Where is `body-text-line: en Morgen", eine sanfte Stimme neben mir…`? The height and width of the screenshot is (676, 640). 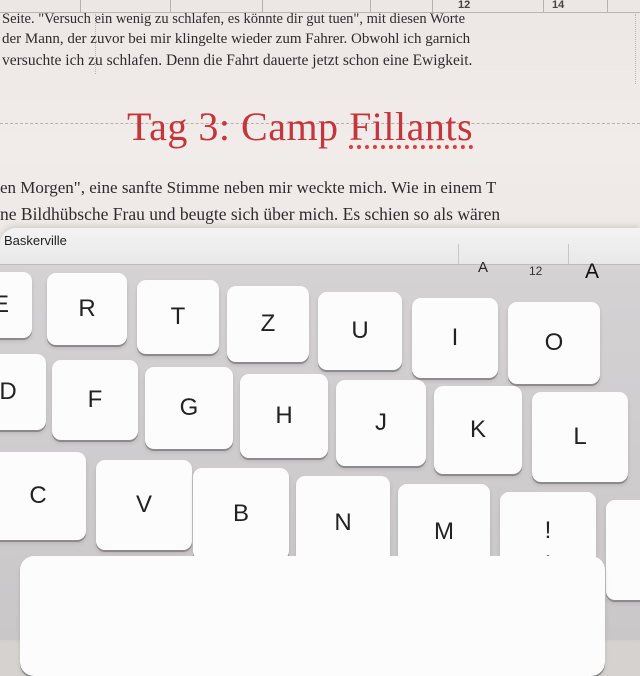
body-text-line: en Morgen", eine sanfte Stimme neben mir… is located at coordinates (248, 187).